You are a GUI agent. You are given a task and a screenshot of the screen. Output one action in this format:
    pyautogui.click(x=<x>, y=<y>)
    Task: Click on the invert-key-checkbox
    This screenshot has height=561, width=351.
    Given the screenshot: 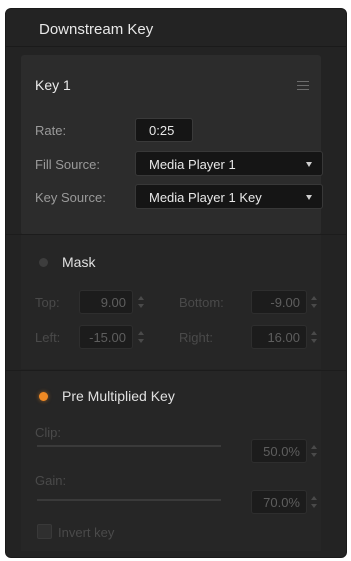 What is the action you would take?
    pyautogui.click(x=44, y=531)
    